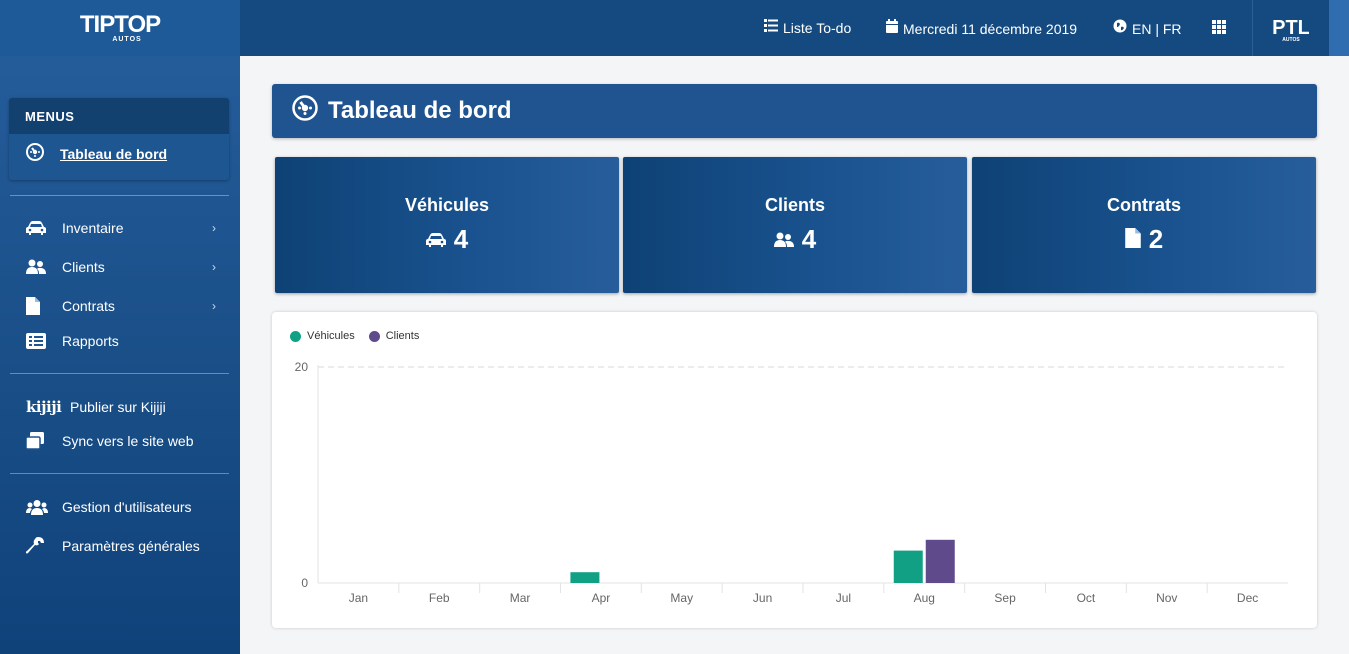 The width and height of the screenshot is (1349, 654). I want to click on menus-section: MENUS Tableau de bord, so click(119, 139).